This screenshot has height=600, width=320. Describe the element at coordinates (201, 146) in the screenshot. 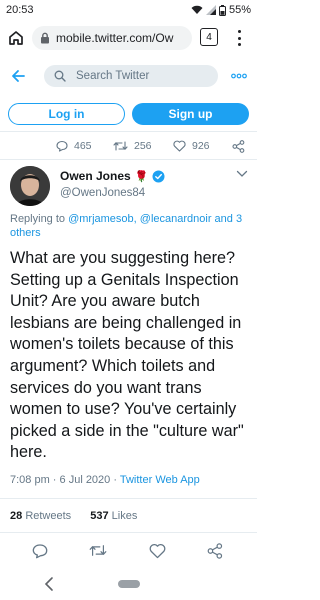

I see `like-count: 926` at that location.